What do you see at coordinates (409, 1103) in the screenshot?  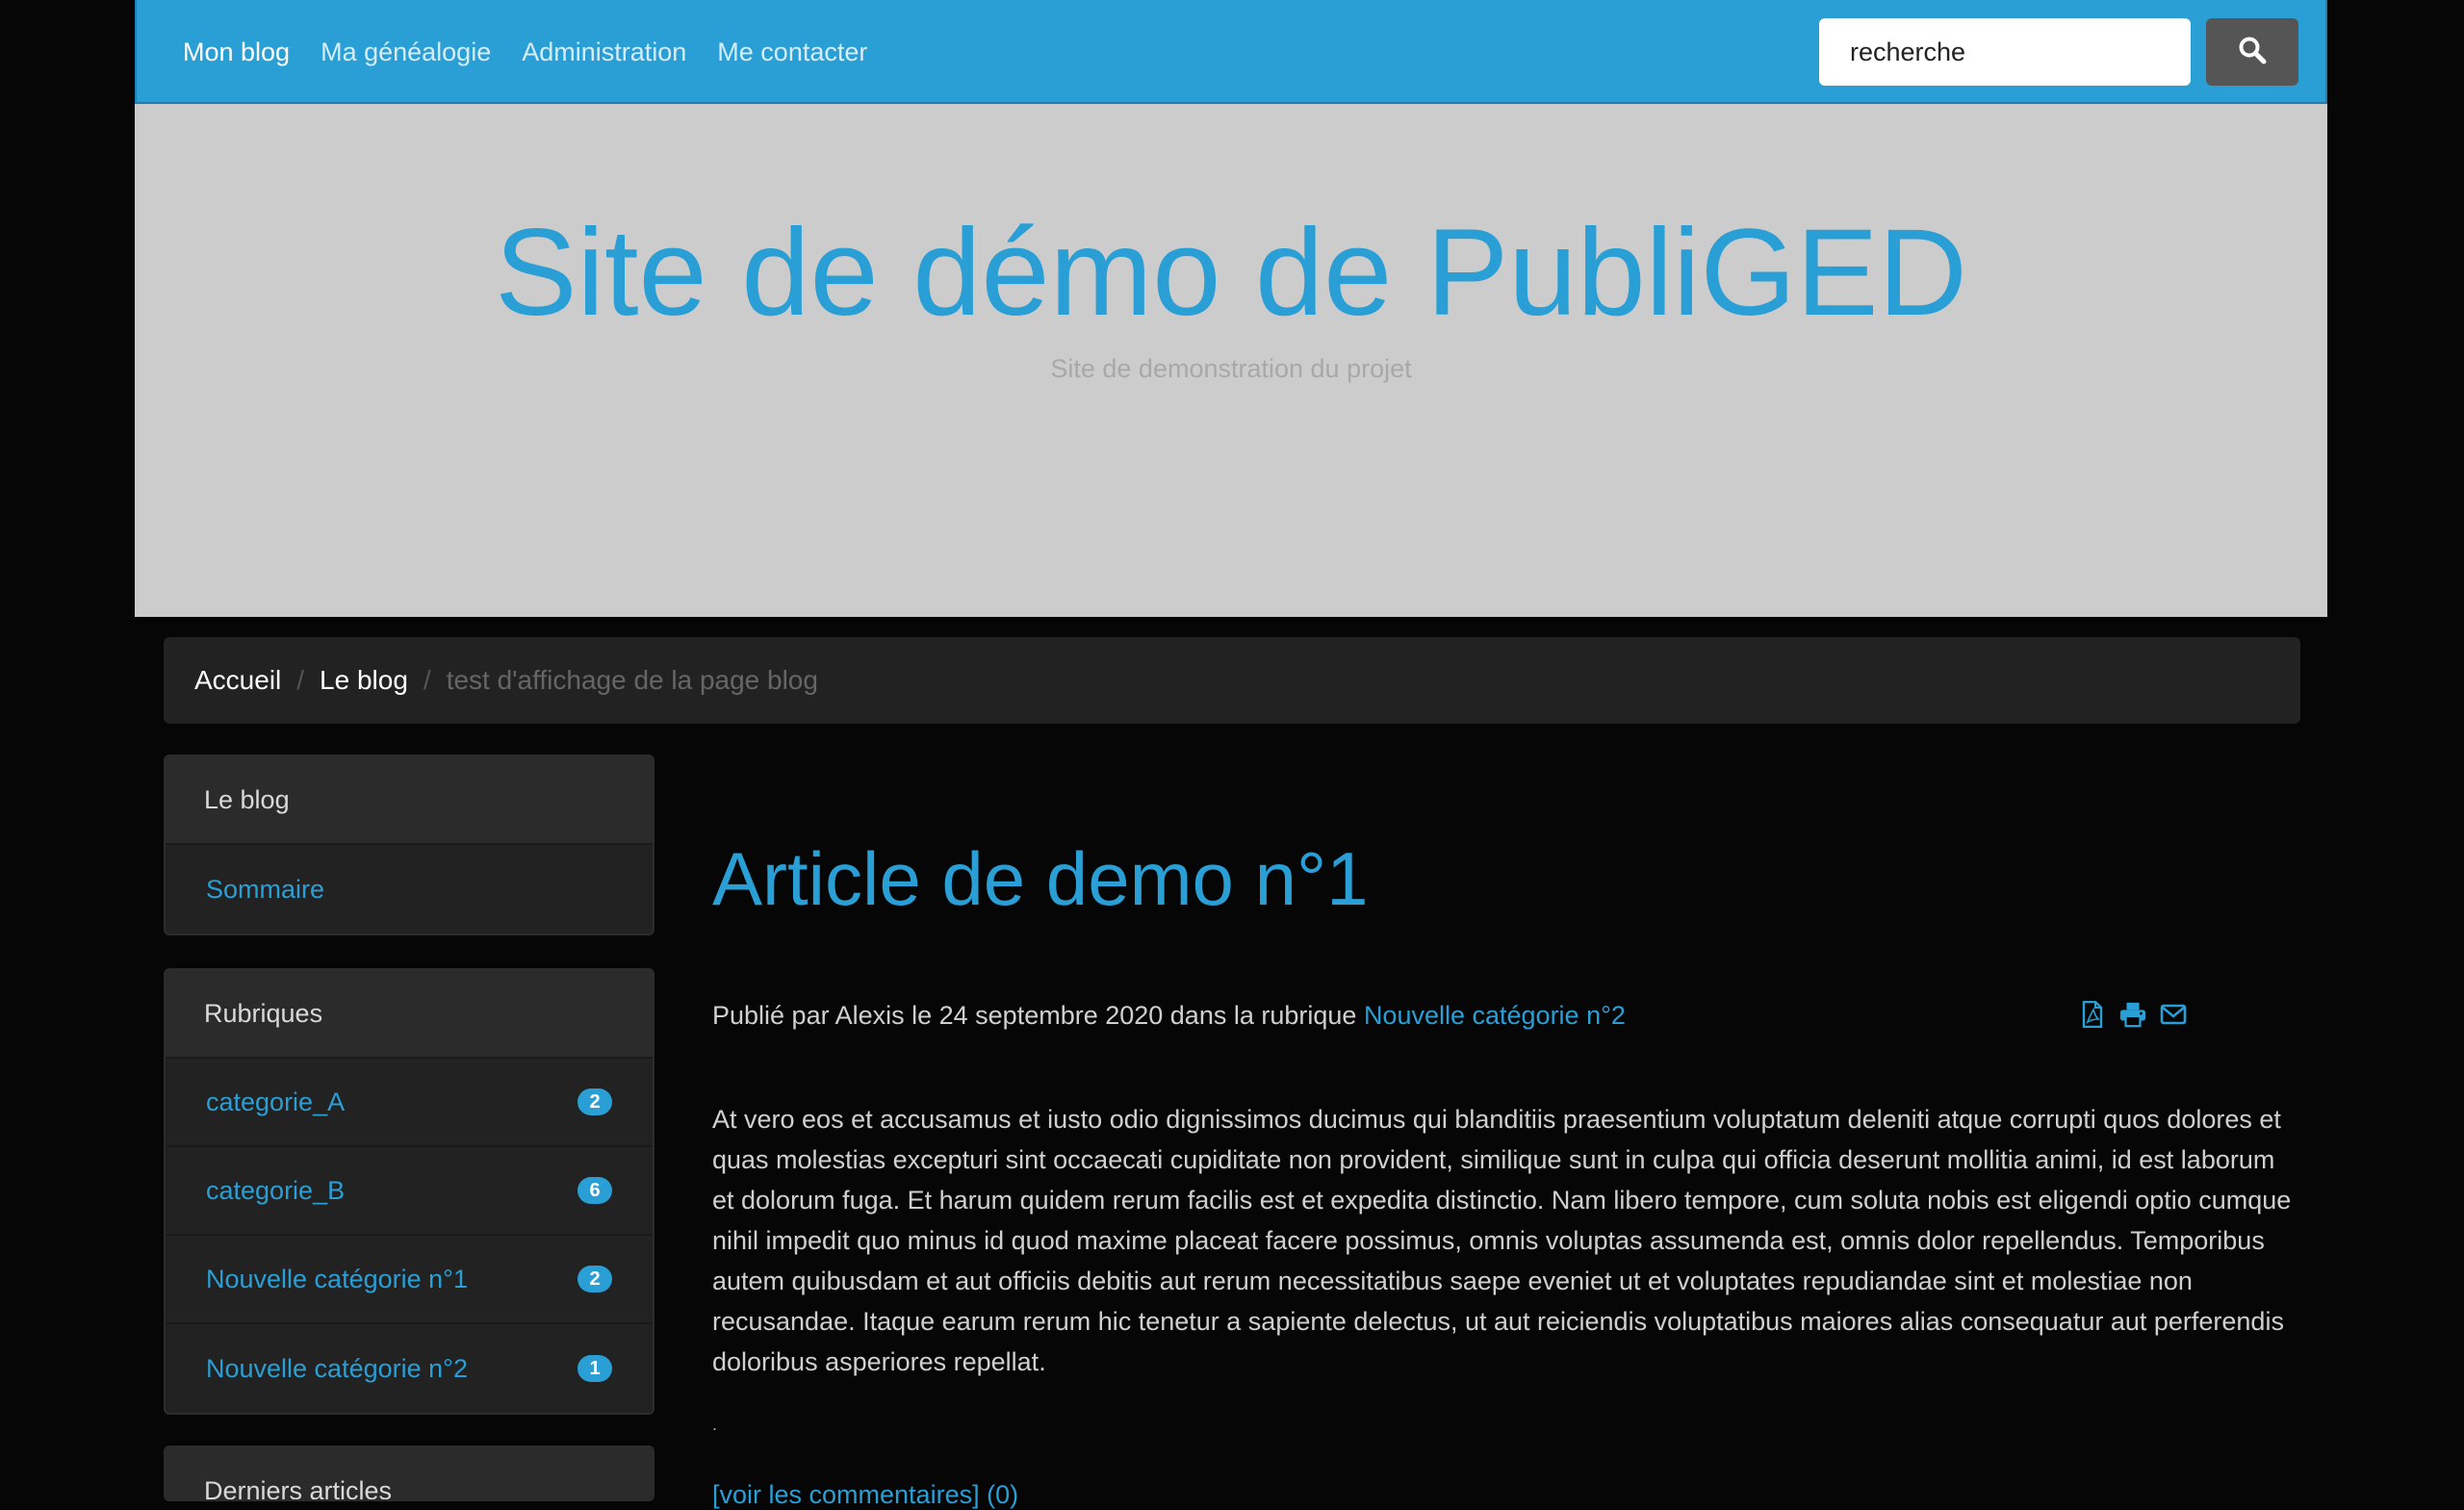 I see `sidebar-item-categorie-a: categorie_A 2` at bounding box center [409, 1103].